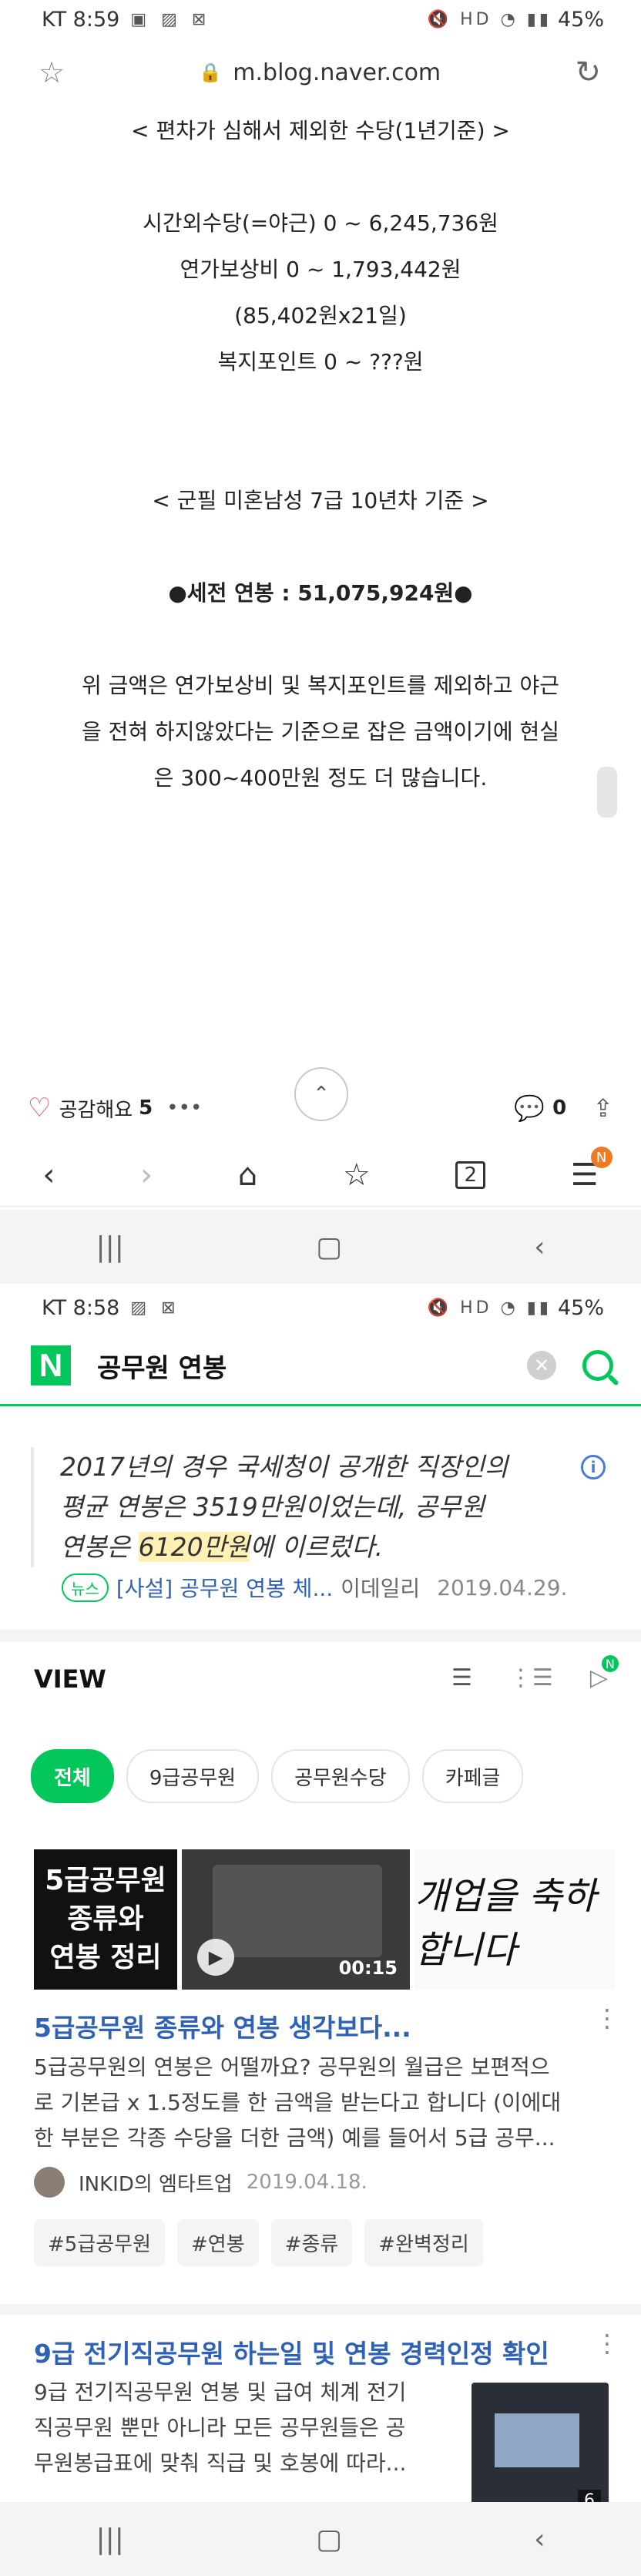 The image size is (641, 2576). What do you see at coordinates (531, 1677) in the screenshot?
I see `compact-view-icon: ⋮☰` at bounding box center [531, 1677].